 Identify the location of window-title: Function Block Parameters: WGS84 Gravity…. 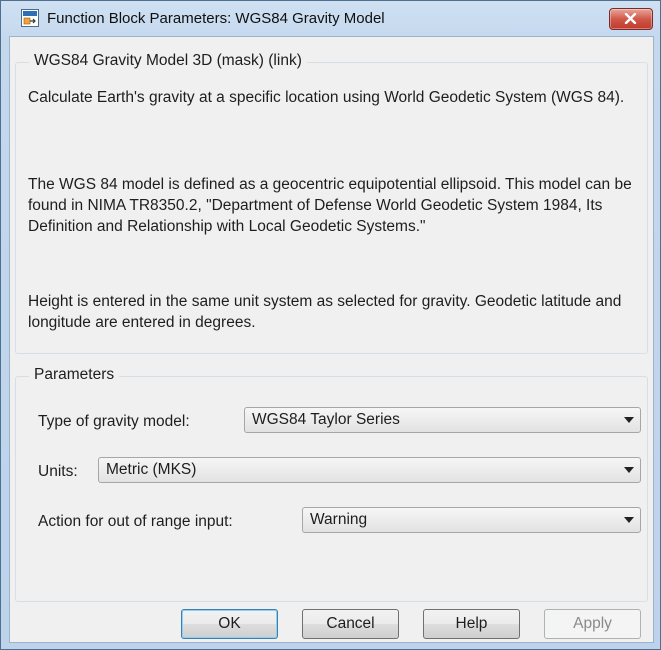
(216, 18).